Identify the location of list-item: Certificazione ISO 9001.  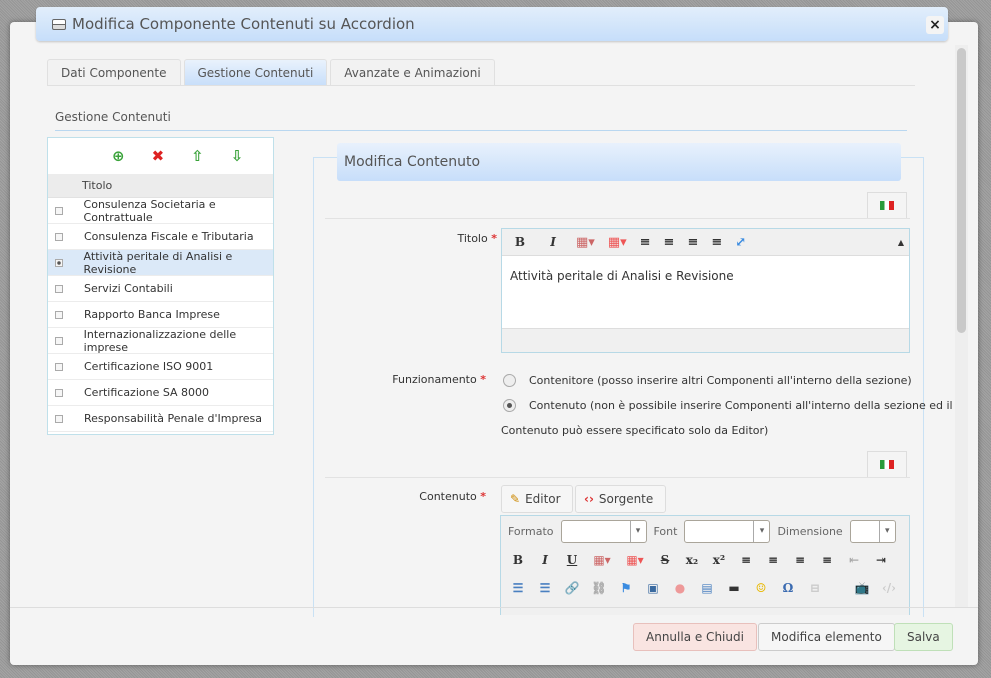
(160, 367).